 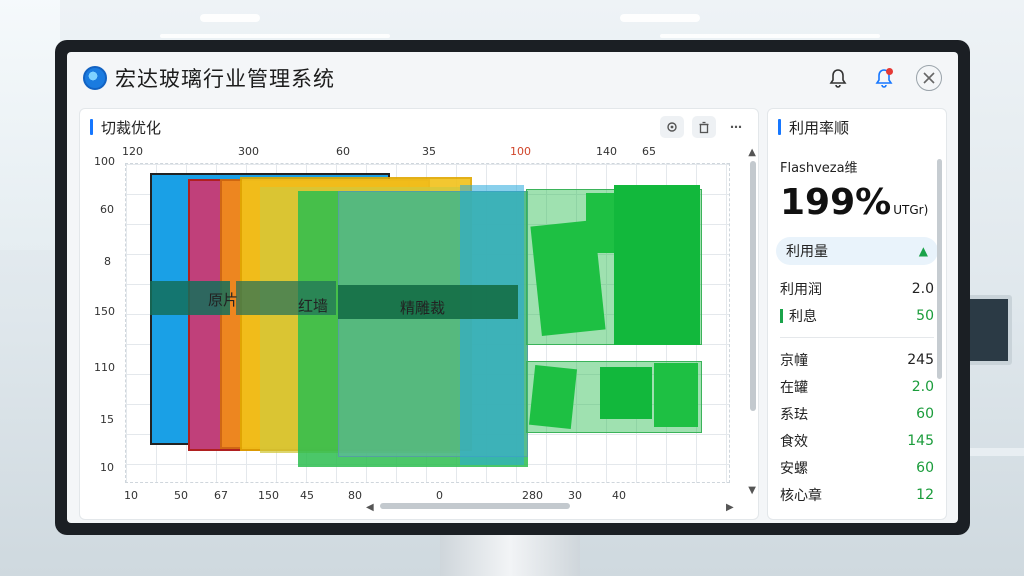 I want to click on more-icon: ⋯, so click(x=736, y=127).